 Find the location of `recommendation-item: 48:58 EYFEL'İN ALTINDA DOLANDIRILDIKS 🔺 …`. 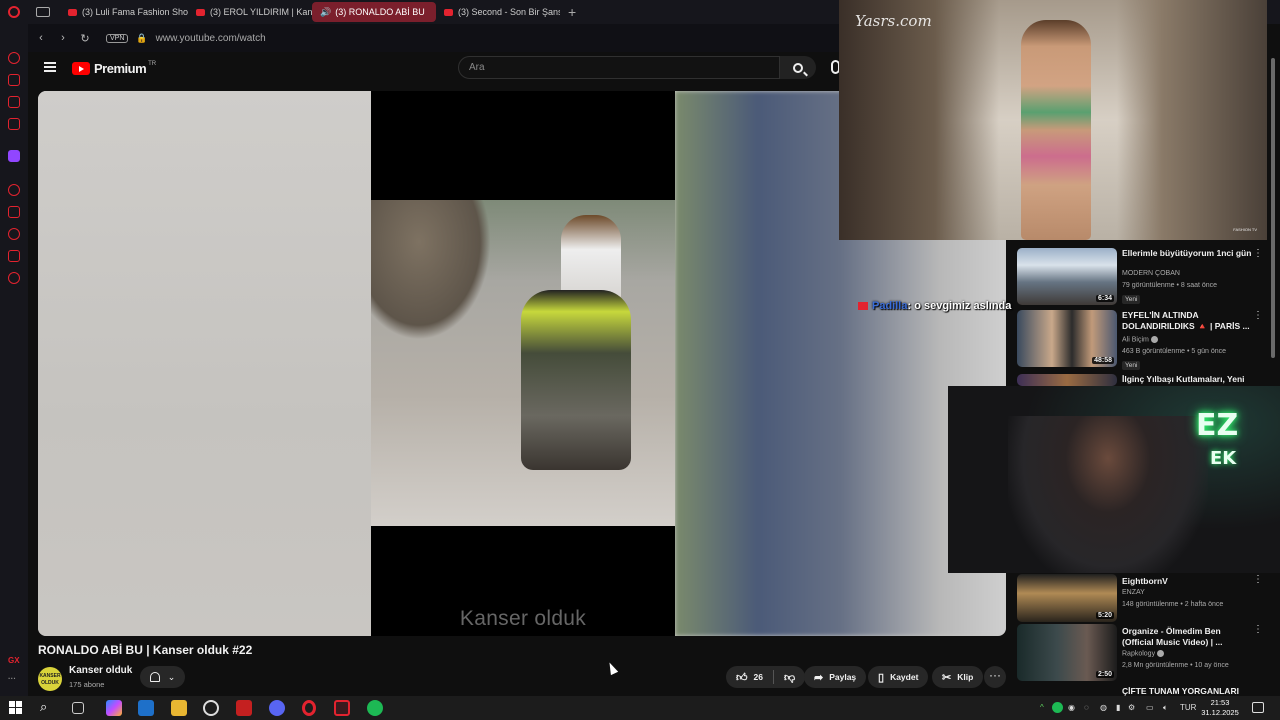

recommendation-item: 48:58 EYFEL'İN ALTINDA DOLANDIRILDIKS 🔺 … is located at coordinates (1141, 340).